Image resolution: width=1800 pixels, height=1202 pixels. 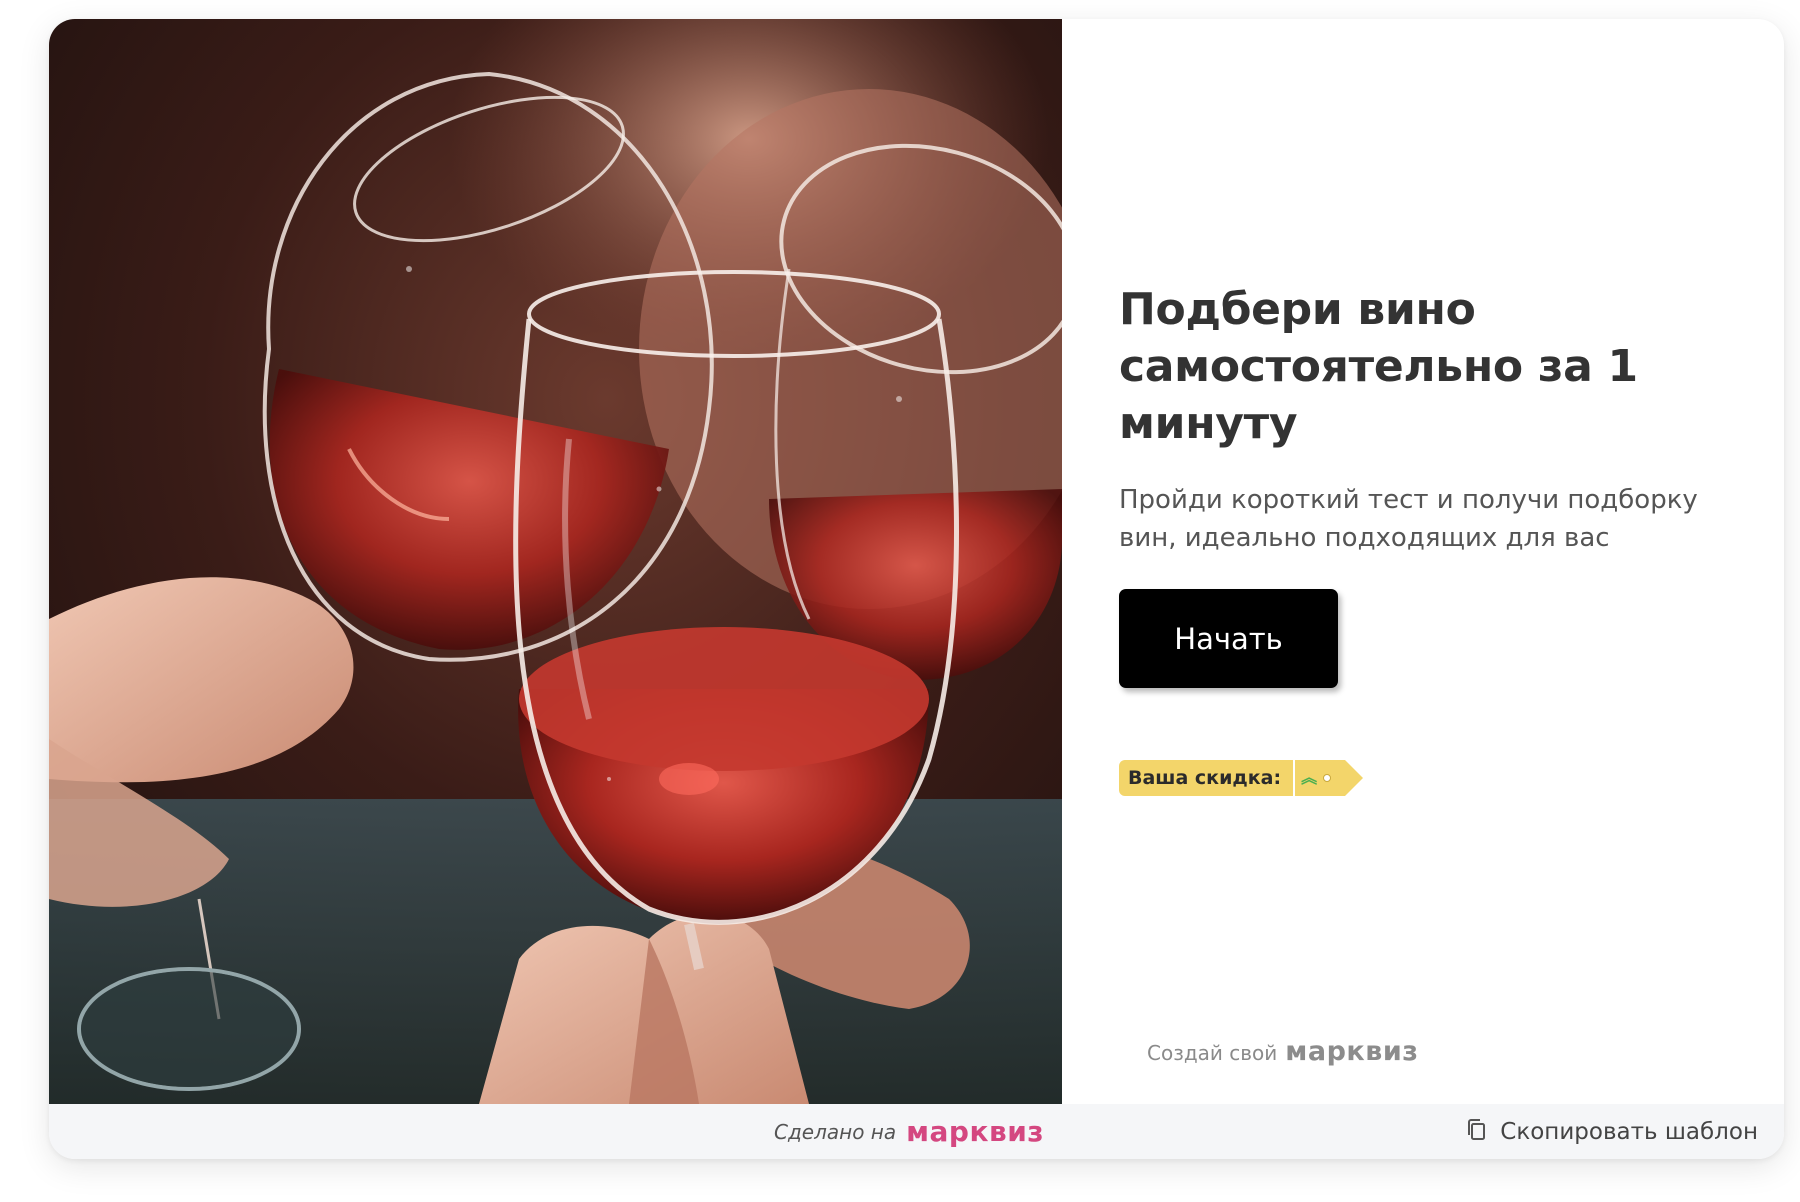 I want to click on discount-tag: ︽, so click(x=1329, y=778).